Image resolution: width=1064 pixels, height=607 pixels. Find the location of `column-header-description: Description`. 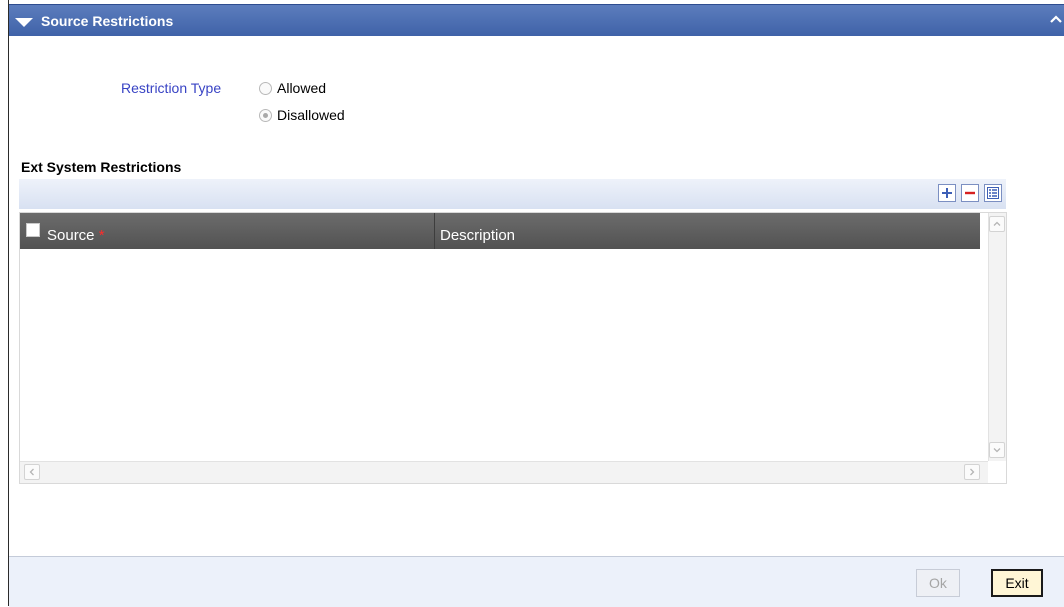

column-header-description: Description is located at coordinates (477, 235).